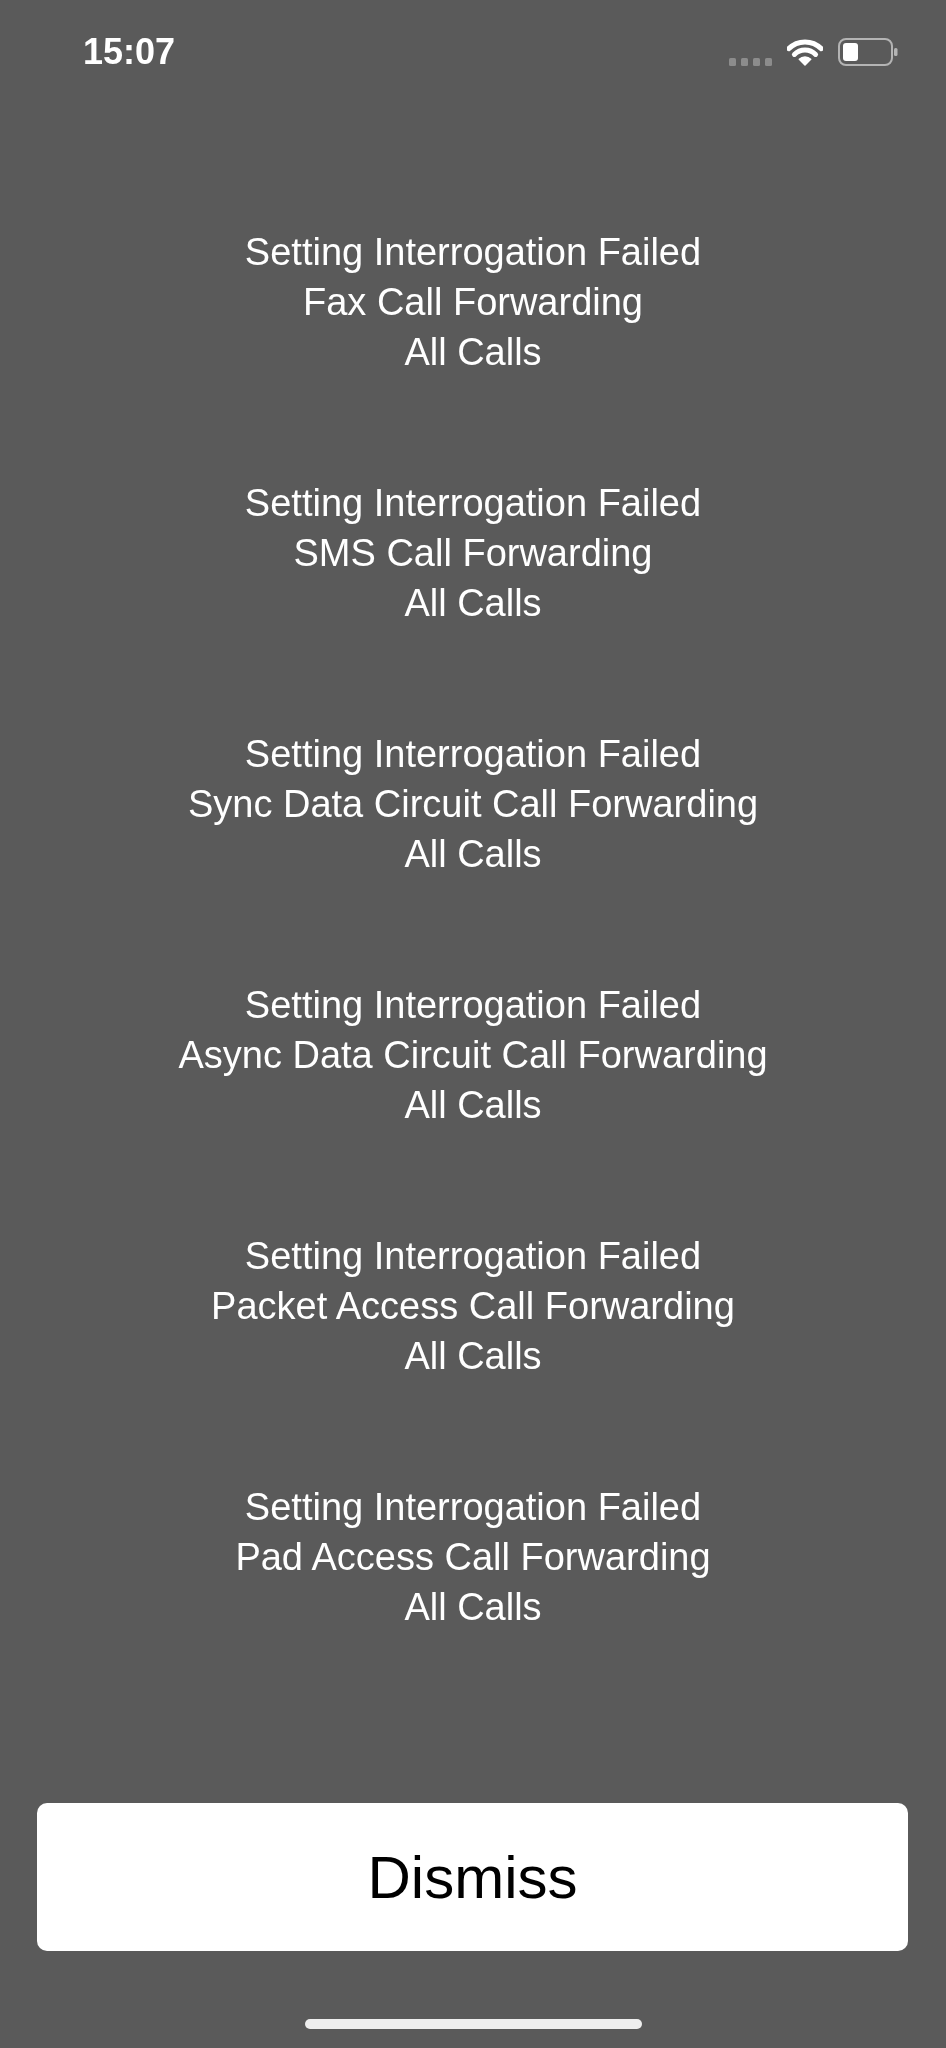 The width and height of the screenshot is (946, 2048). I want to click on service-name: Packet Access Call Forwarding, so click(473, 1306).